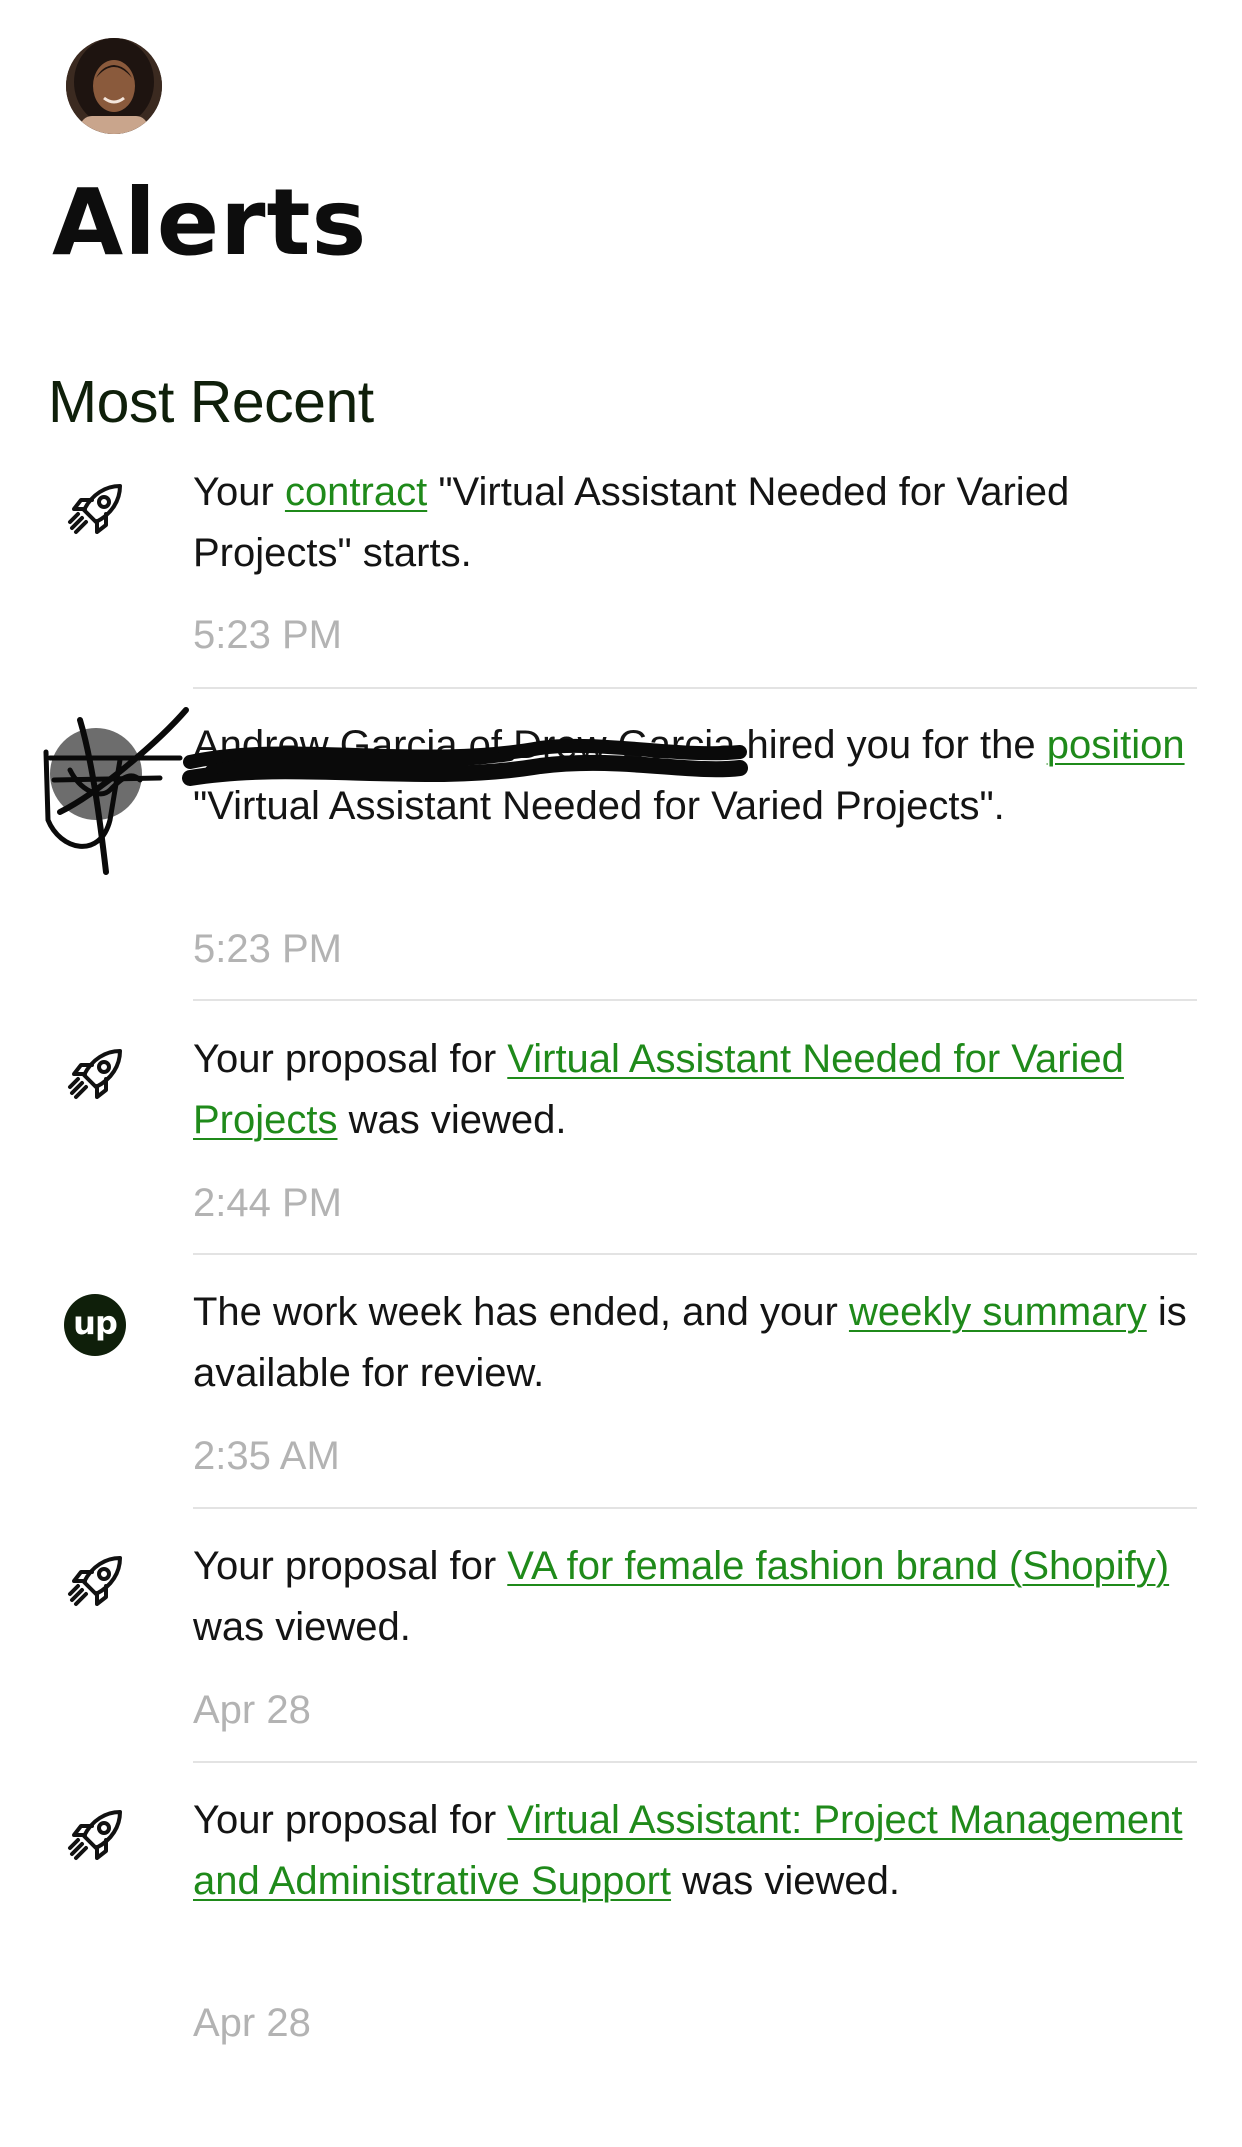  I want to click on alert-timestamp: 2:44 PM, so click(267, 1203).